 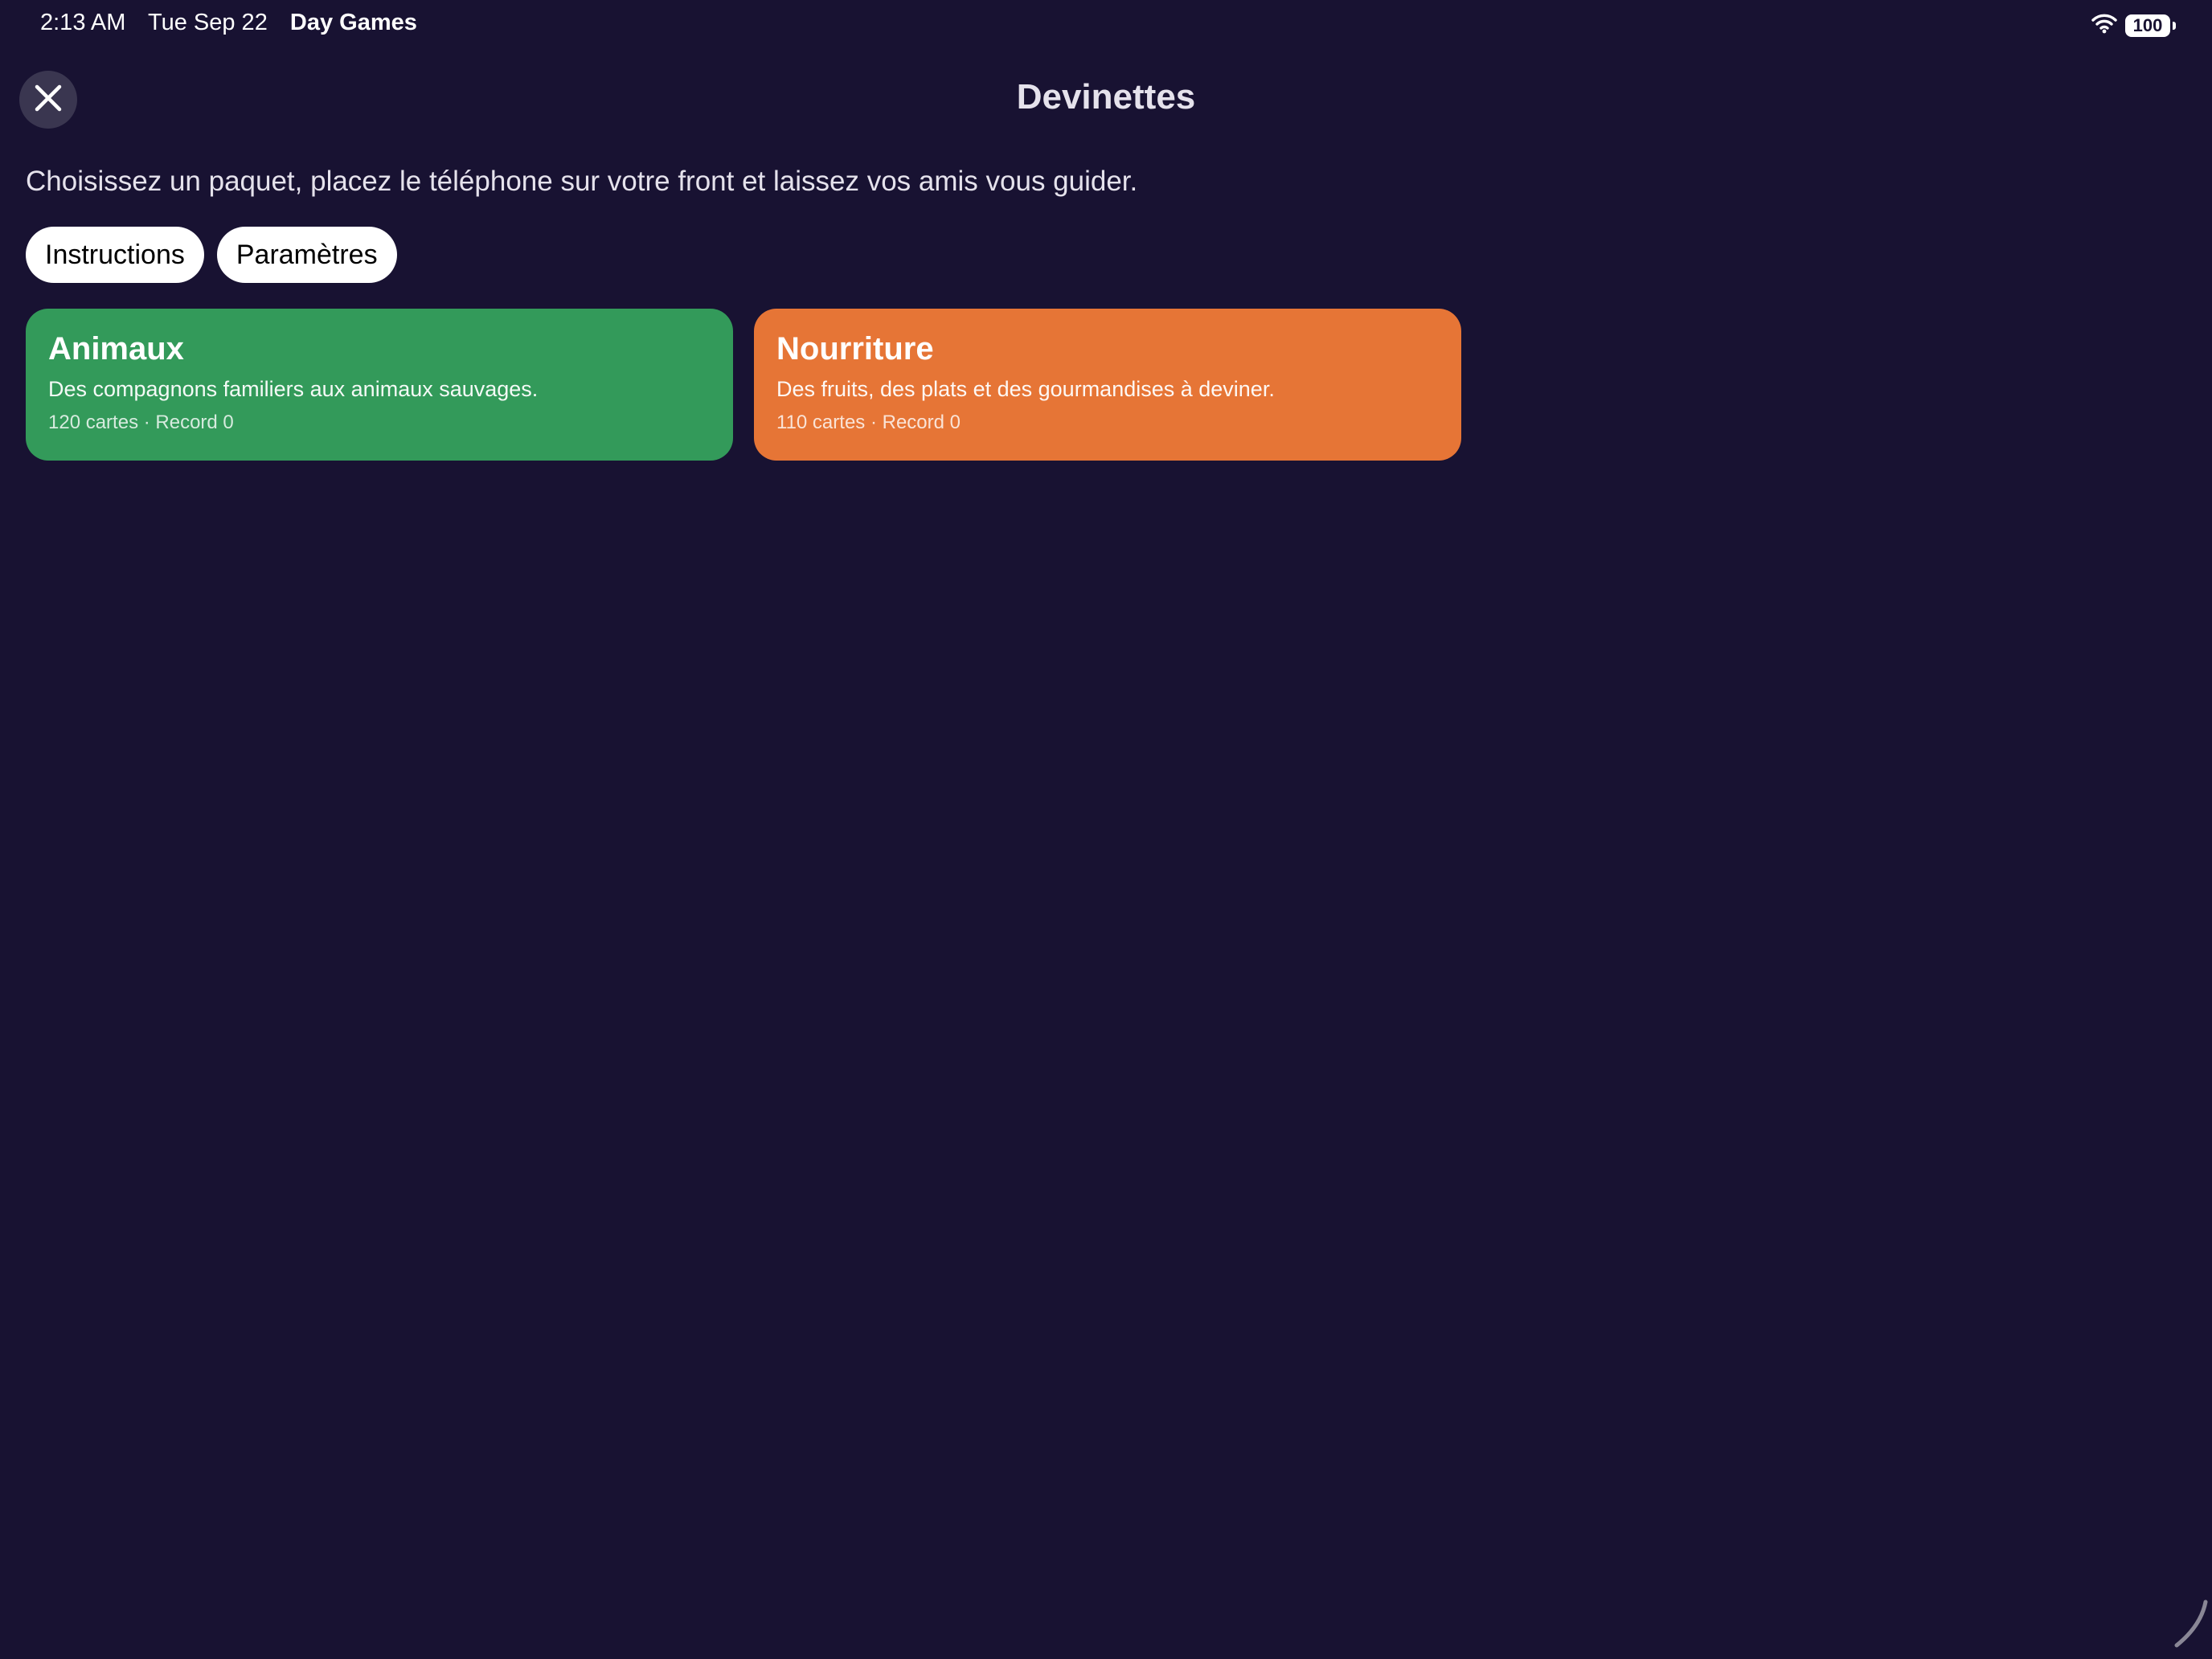 I want to click on status-left: 2:13 AM Tue Sep 22 Day Games, so click(x=237, y=23).